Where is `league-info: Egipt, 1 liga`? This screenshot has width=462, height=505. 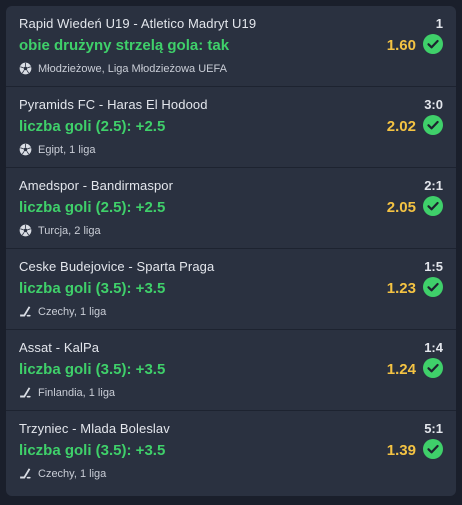
league-info: Egipt, 1 liga is located at coordinates (57, 149).